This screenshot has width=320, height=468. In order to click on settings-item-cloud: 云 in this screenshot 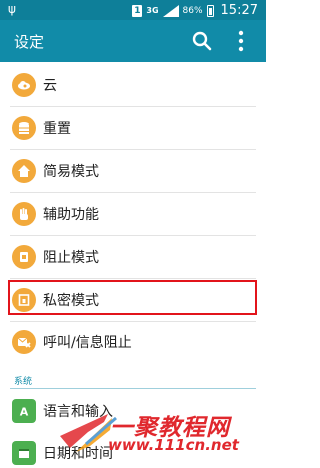, I will do `click(133, 85)`.